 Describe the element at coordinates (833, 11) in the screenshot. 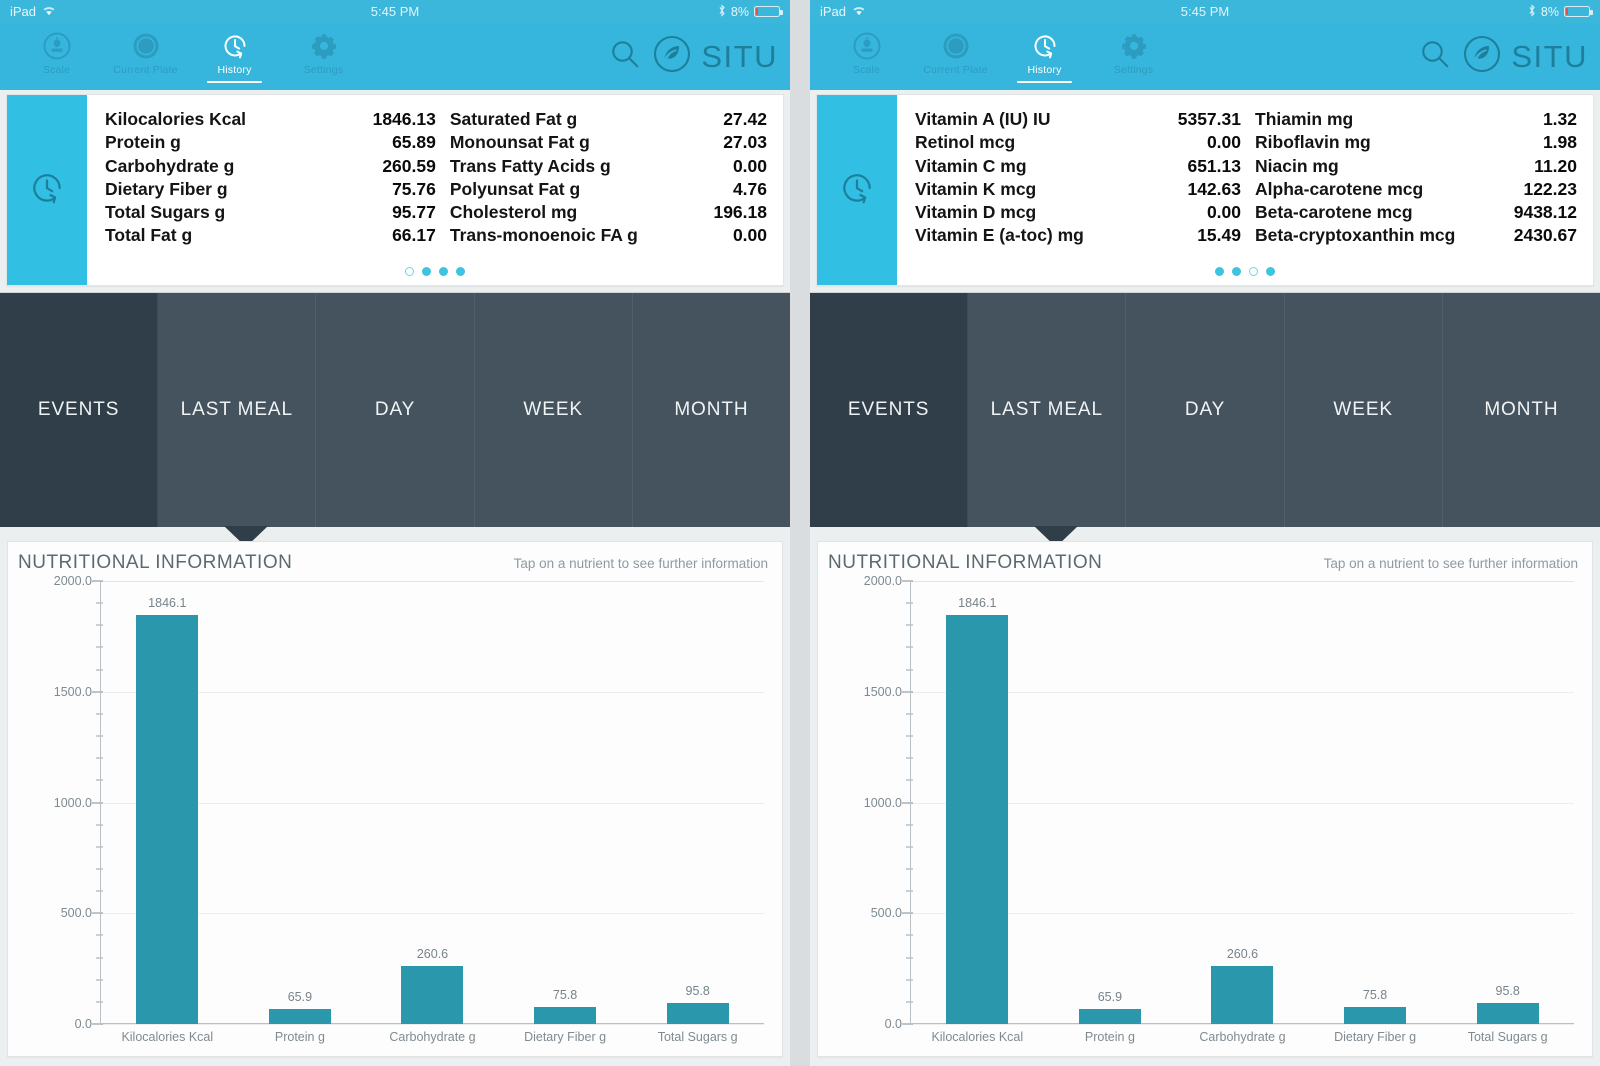

I see `device-name-label: iPad` at that location.